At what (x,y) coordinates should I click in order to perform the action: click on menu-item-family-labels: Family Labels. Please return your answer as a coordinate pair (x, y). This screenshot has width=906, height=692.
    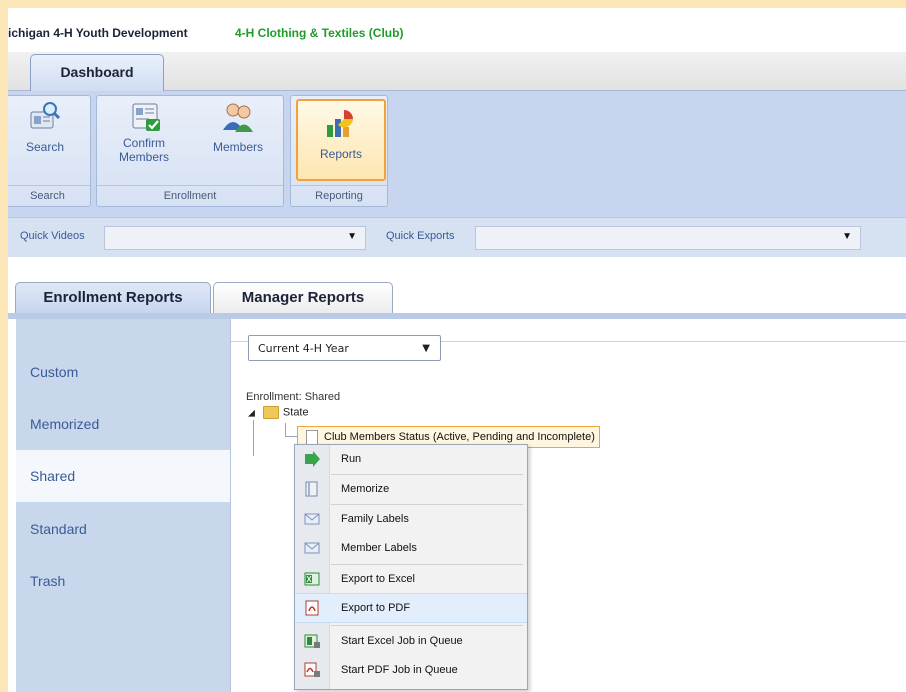
    Looking at the image, I should click on (411, 519).